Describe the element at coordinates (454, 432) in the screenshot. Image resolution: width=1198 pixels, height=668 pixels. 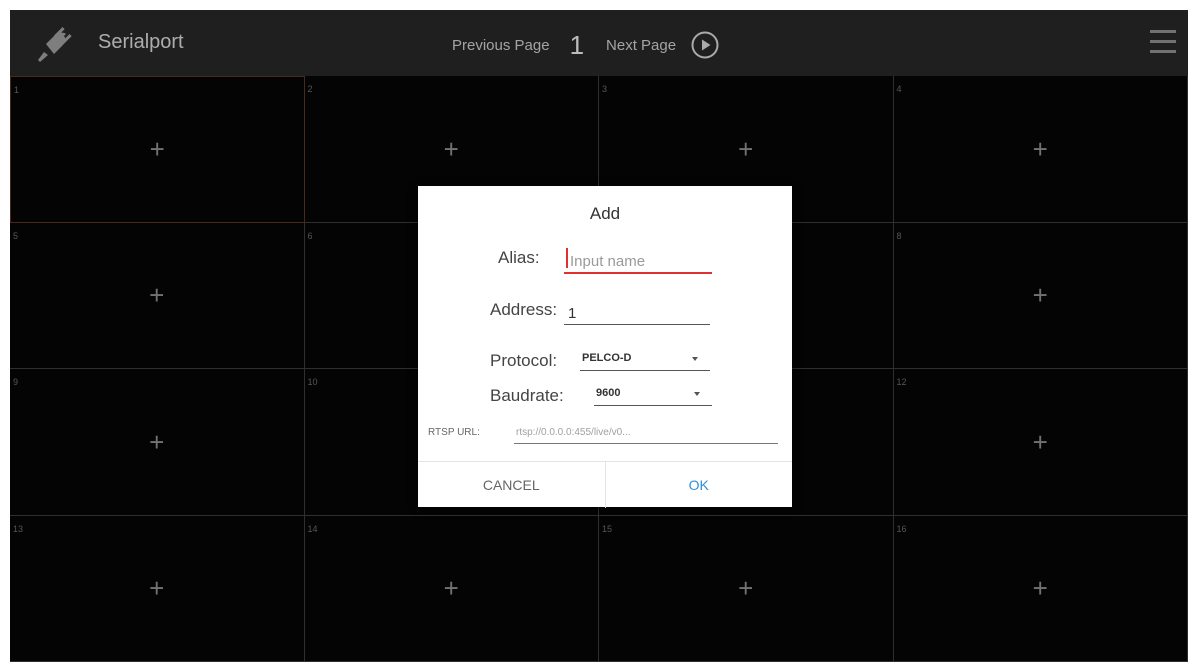
I see `rtsp-url-label: RTSP URL:` at that location.